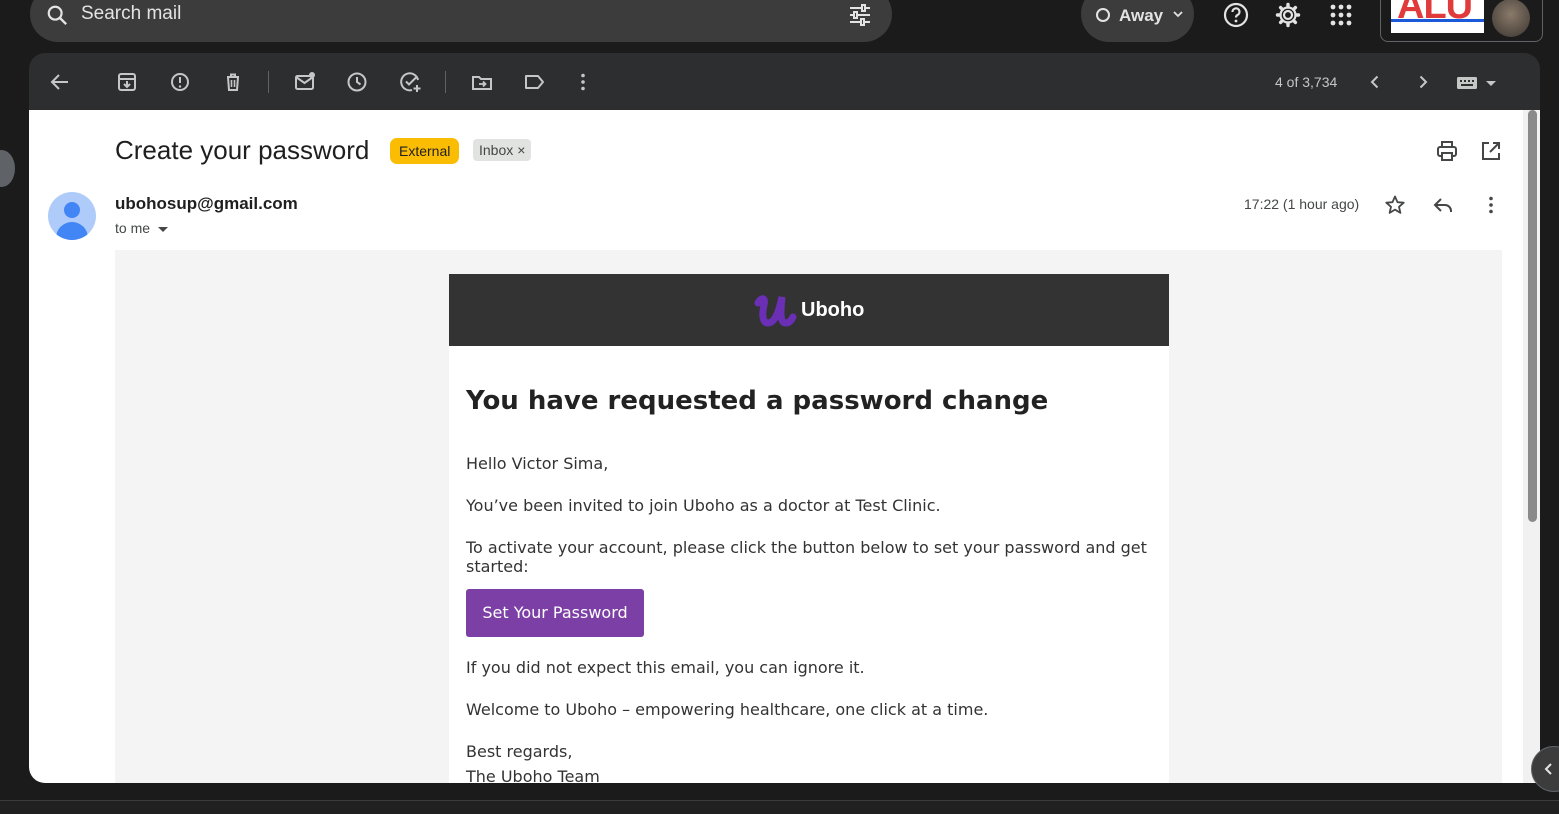 The image size is (1559, 814). What do you see at coordinates (233, 82) in the screenshot?
I see `delete-icon` at bounding box center [233, 82].